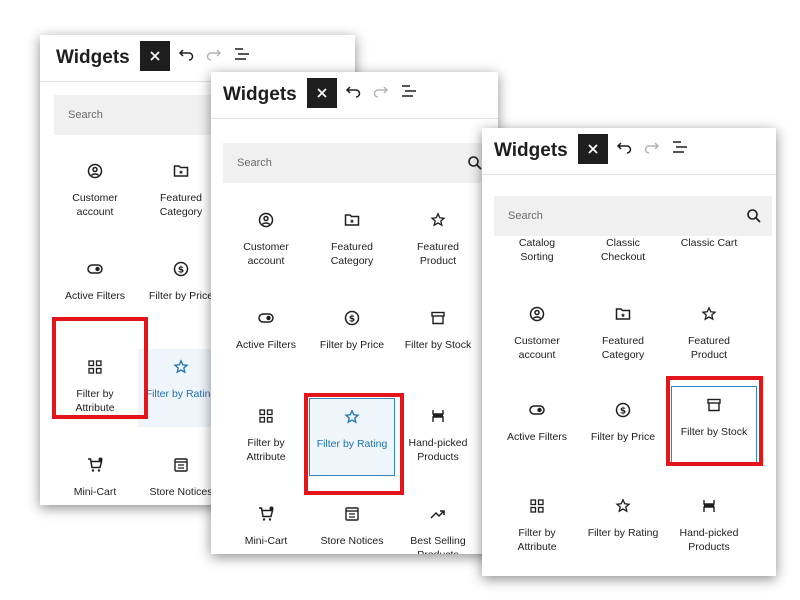  Describe the element at coordinates (438, 525) in the screenshot. I see `widget-best-selling-products: Best Selling Products` at that location.